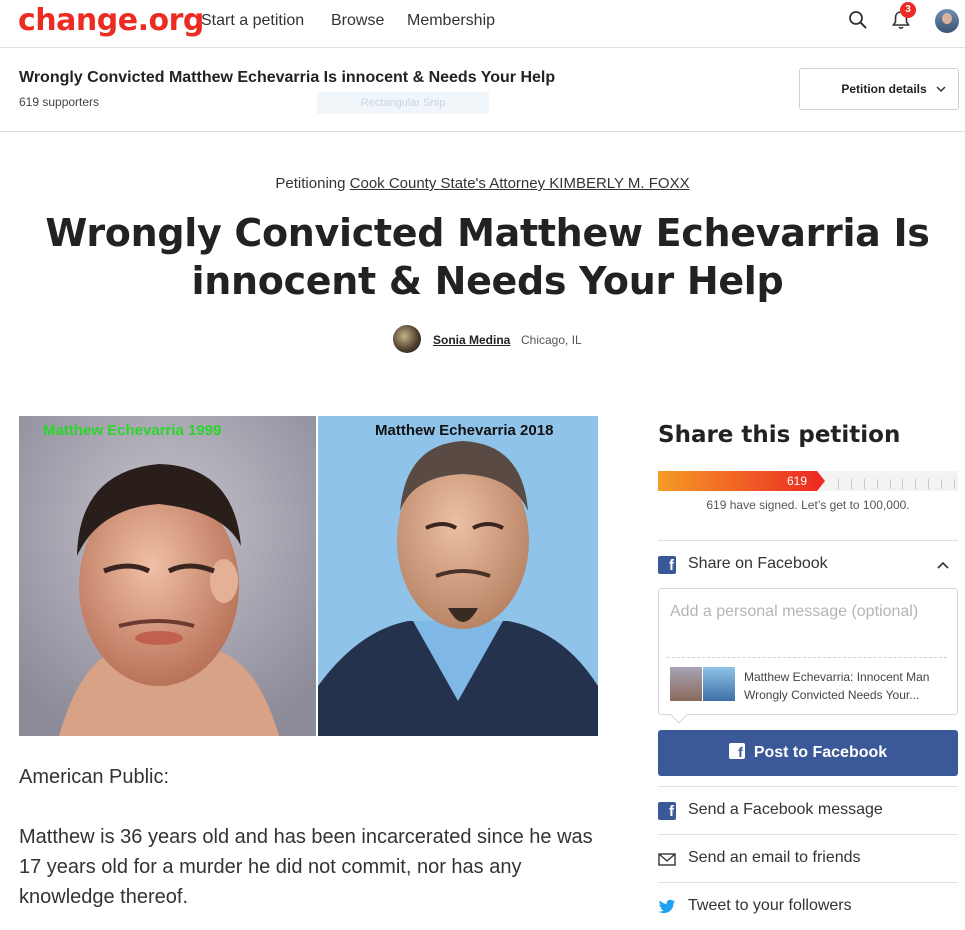 The image size is (965, 930). What do you see at coordinates (758, 563) in the screenshot?
I see `share-facebook-label: Share on Facebook` at bounding box center [758, 563].